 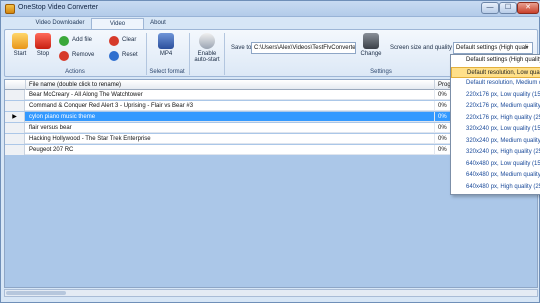 What do you see at coordinates (495, 61) in the screenshot?
I see `quality-option: Default settings (High quality)` at bounding box center [495, 61].